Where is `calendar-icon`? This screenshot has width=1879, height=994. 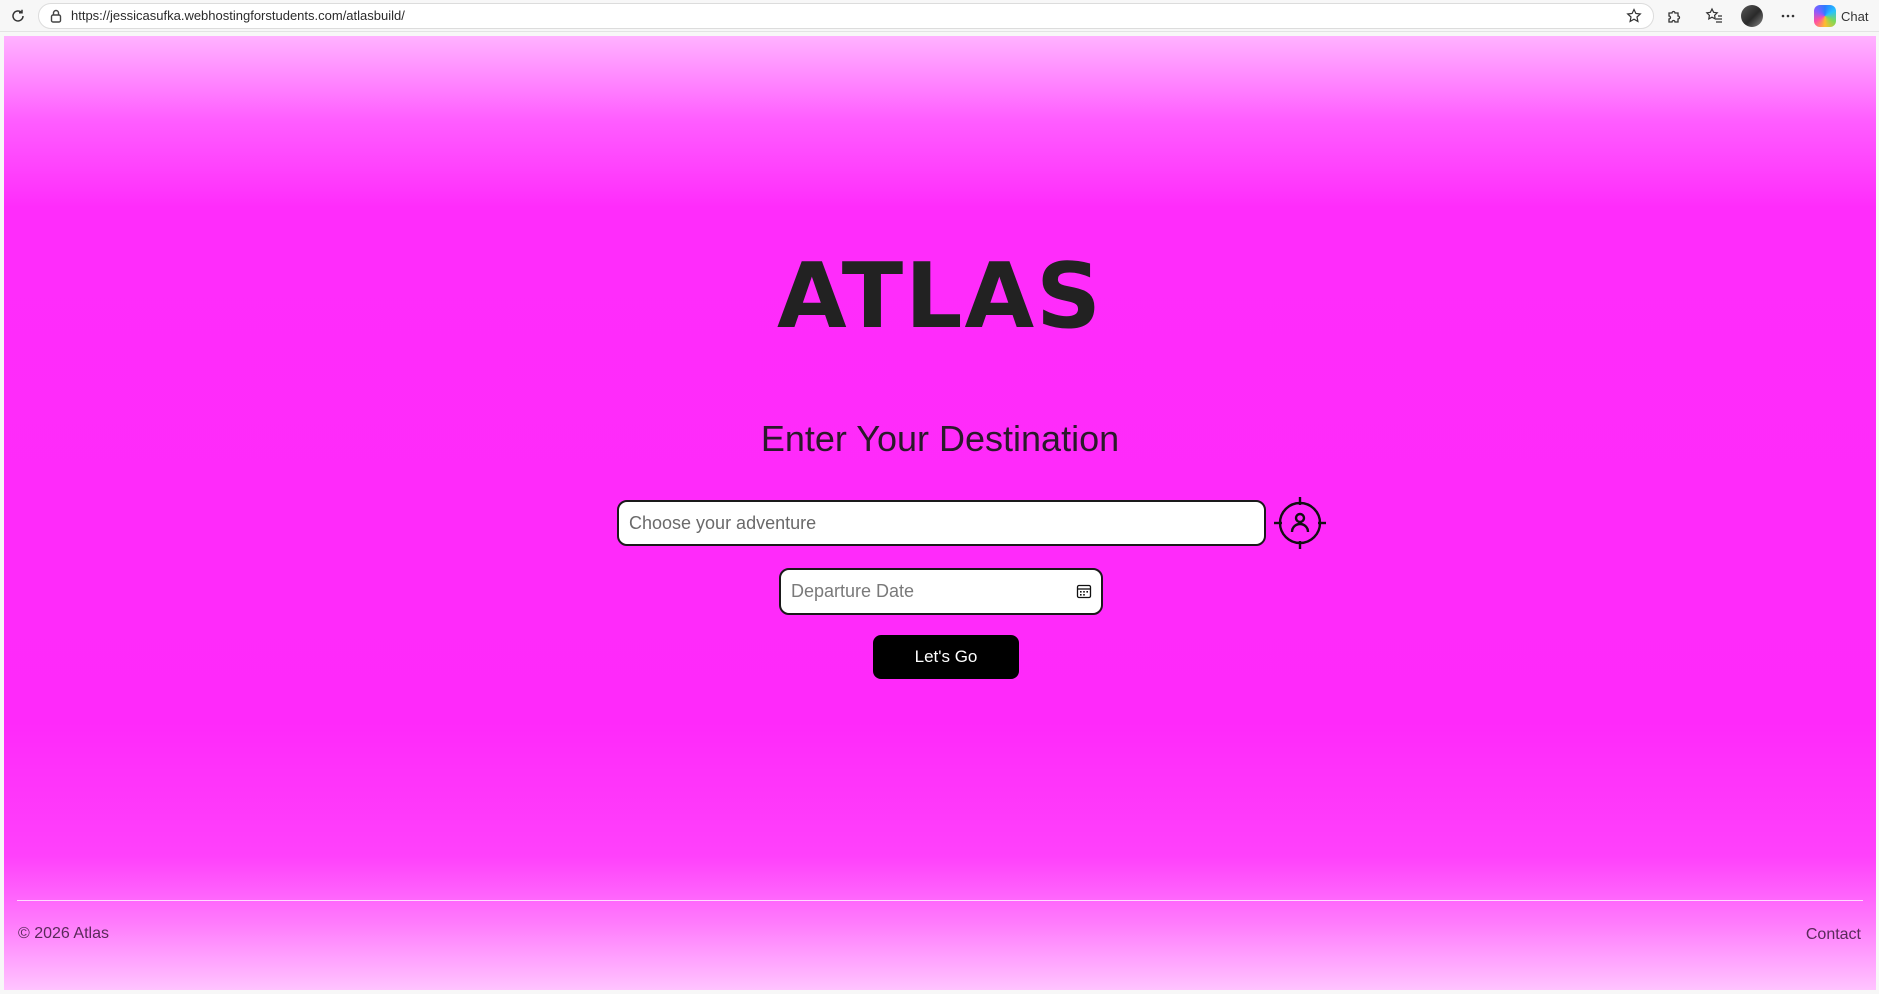
calendar-icon is located at coordinates (1084, 591).